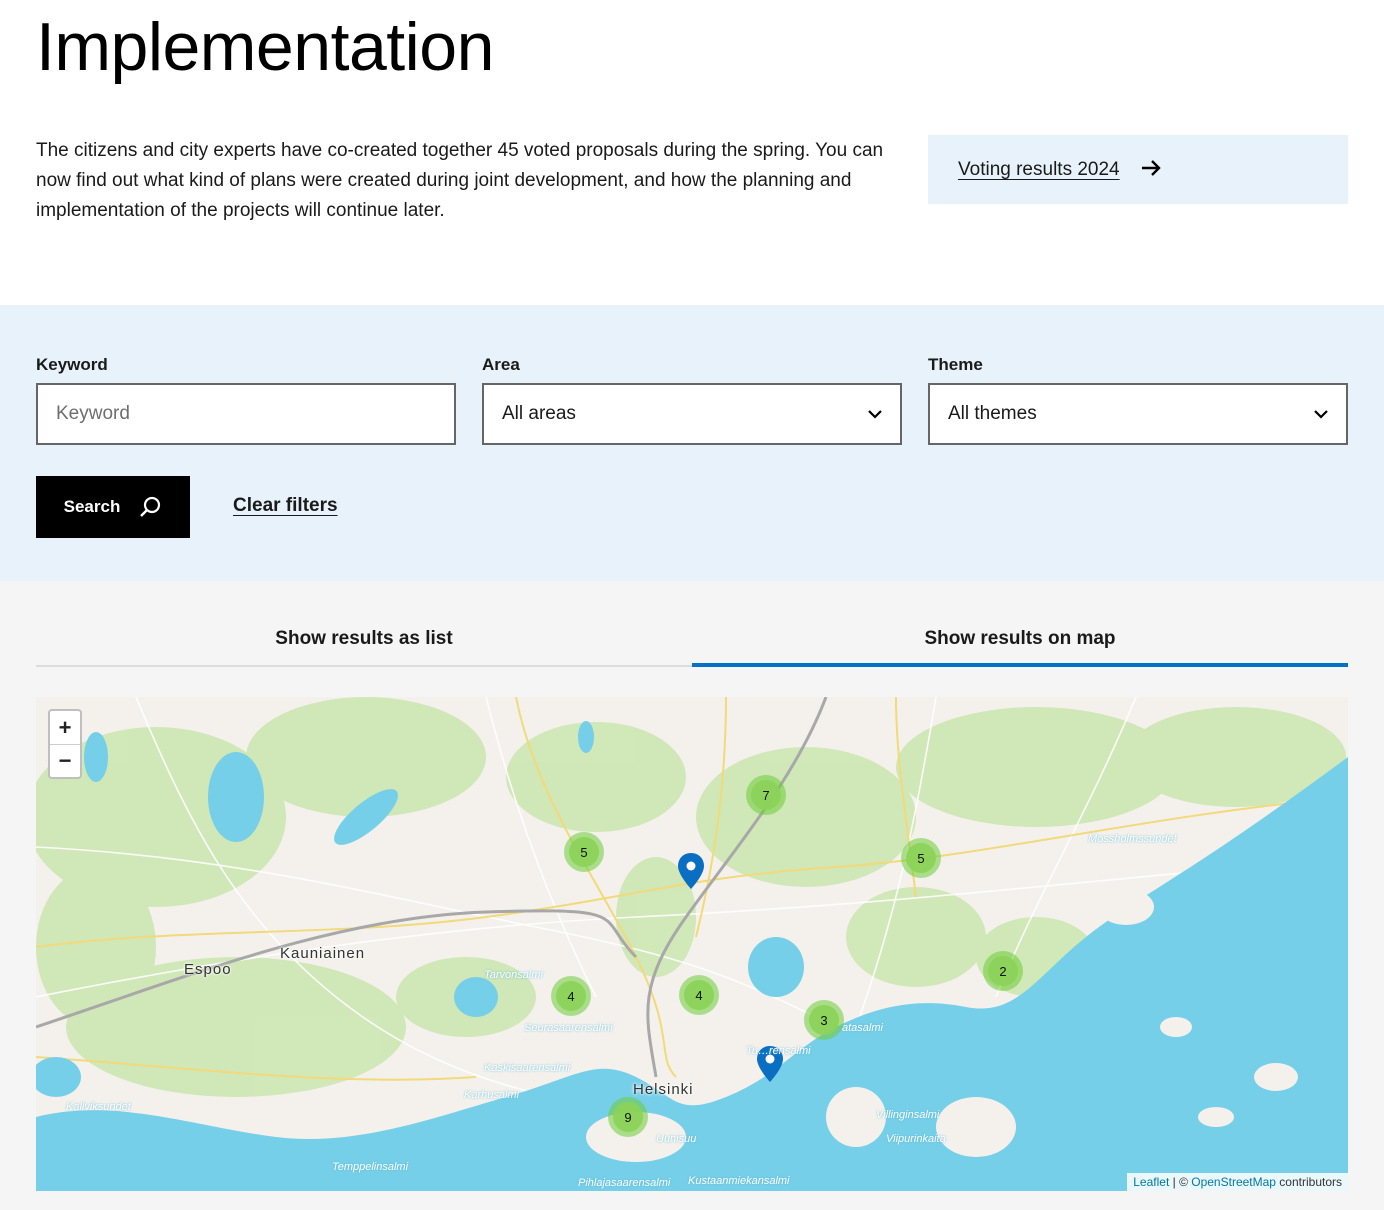 The height and width of the screenshot is (1210, 1384). I want to click on area-select-value: All areas, so click(539, 413).